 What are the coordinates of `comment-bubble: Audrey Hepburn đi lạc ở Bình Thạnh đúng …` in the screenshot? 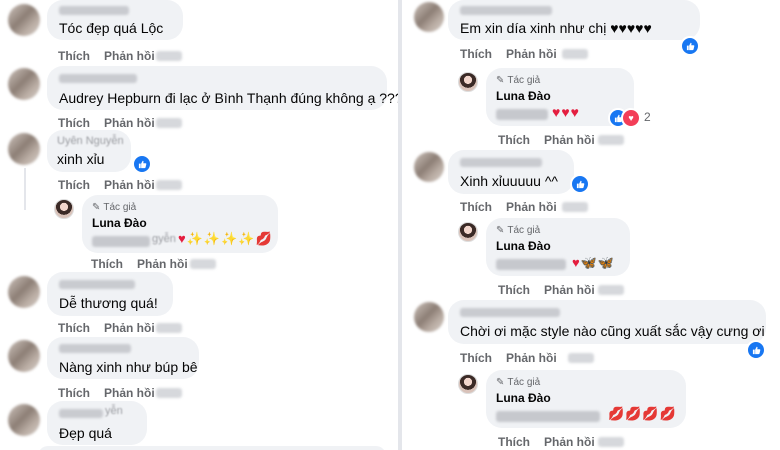 It's located at (222, 88).